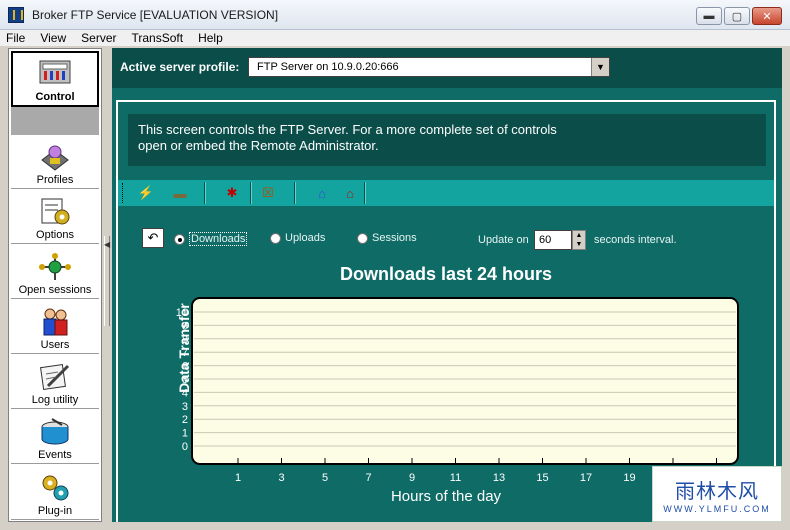 Image resolution: width=790 pixels, height=530 pixels. I want to click on watermark-main: 雨林木风, so click(717, 490).